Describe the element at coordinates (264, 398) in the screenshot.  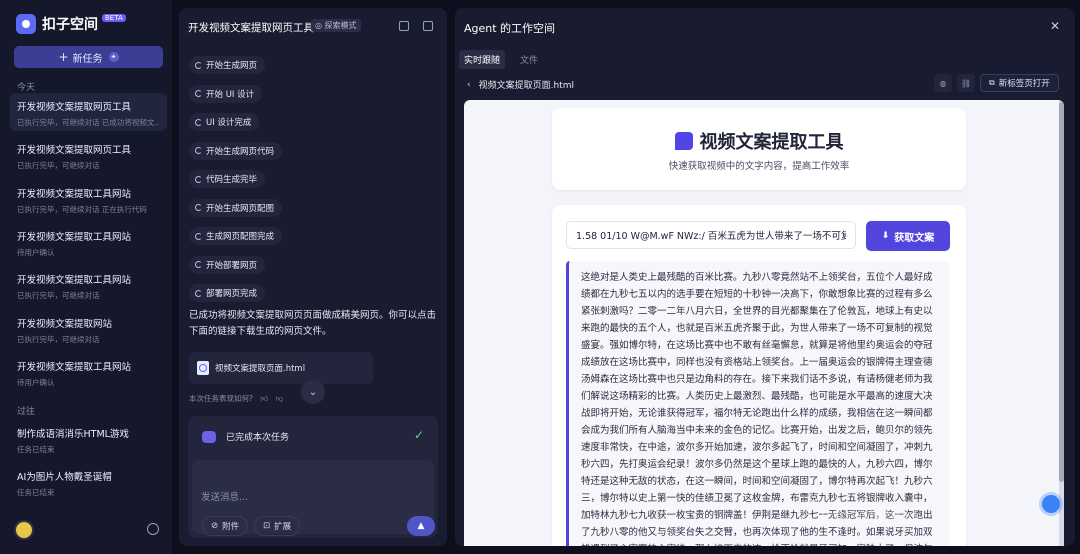
I see `thumb-up-icon: 👍︎` at that location.